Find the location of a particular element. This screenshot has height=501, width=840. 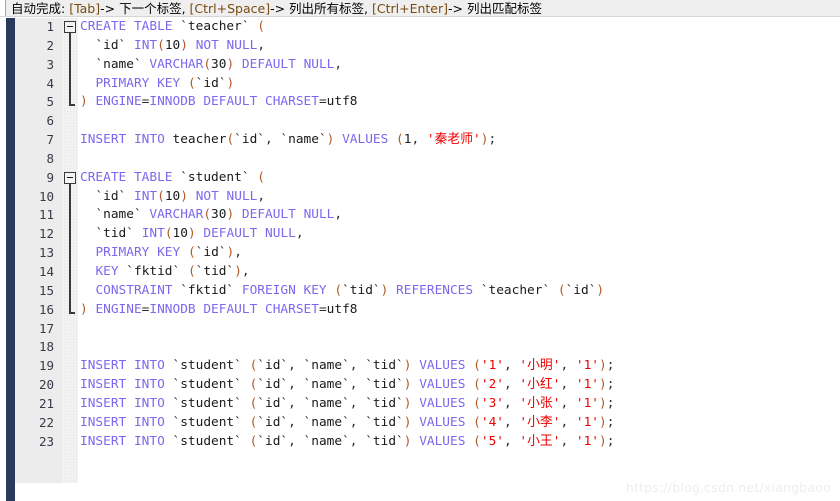

code-folding-margin is located at coordinates (70, 250).